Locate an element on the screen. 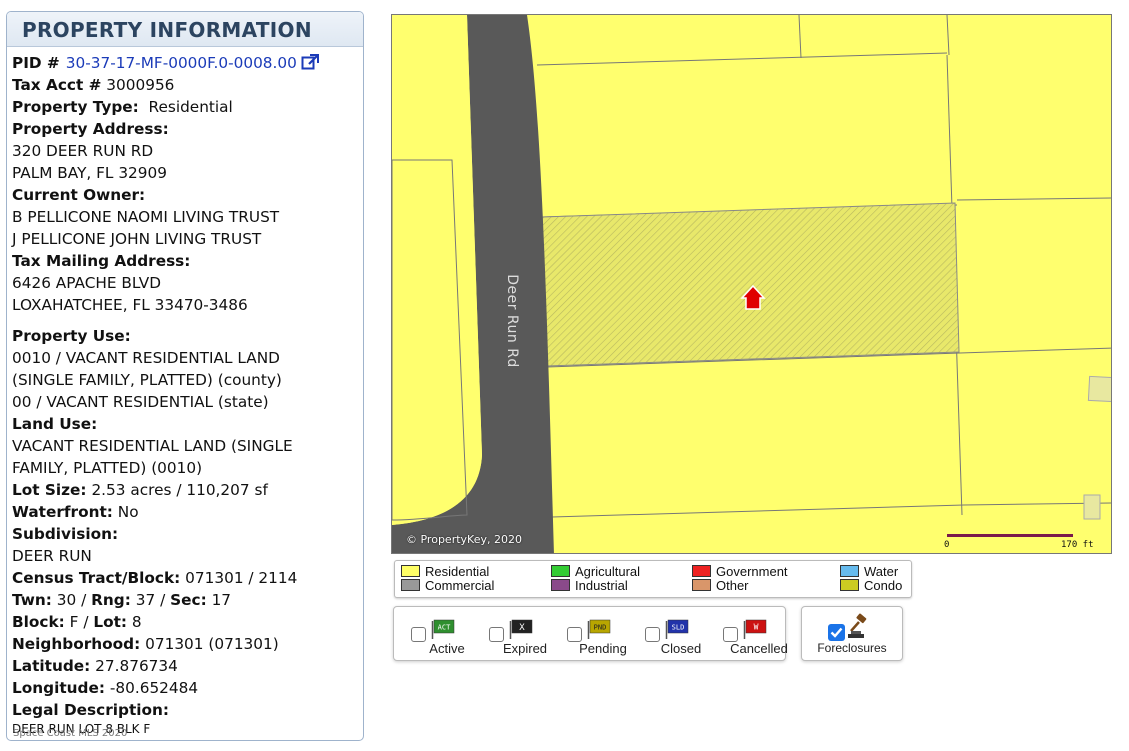 Image resolution: width=1129 pixels, height=751 pixels. filter-expired: X Expired is located at coordinates (524, 637).